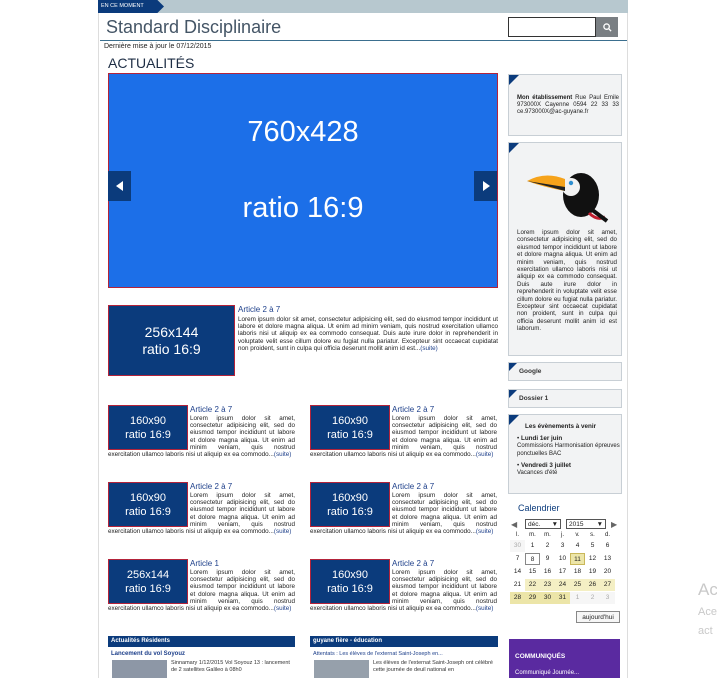 This screenshot has height=678, width=717. I want to click on calendar-day: 15, so click(532, 572).